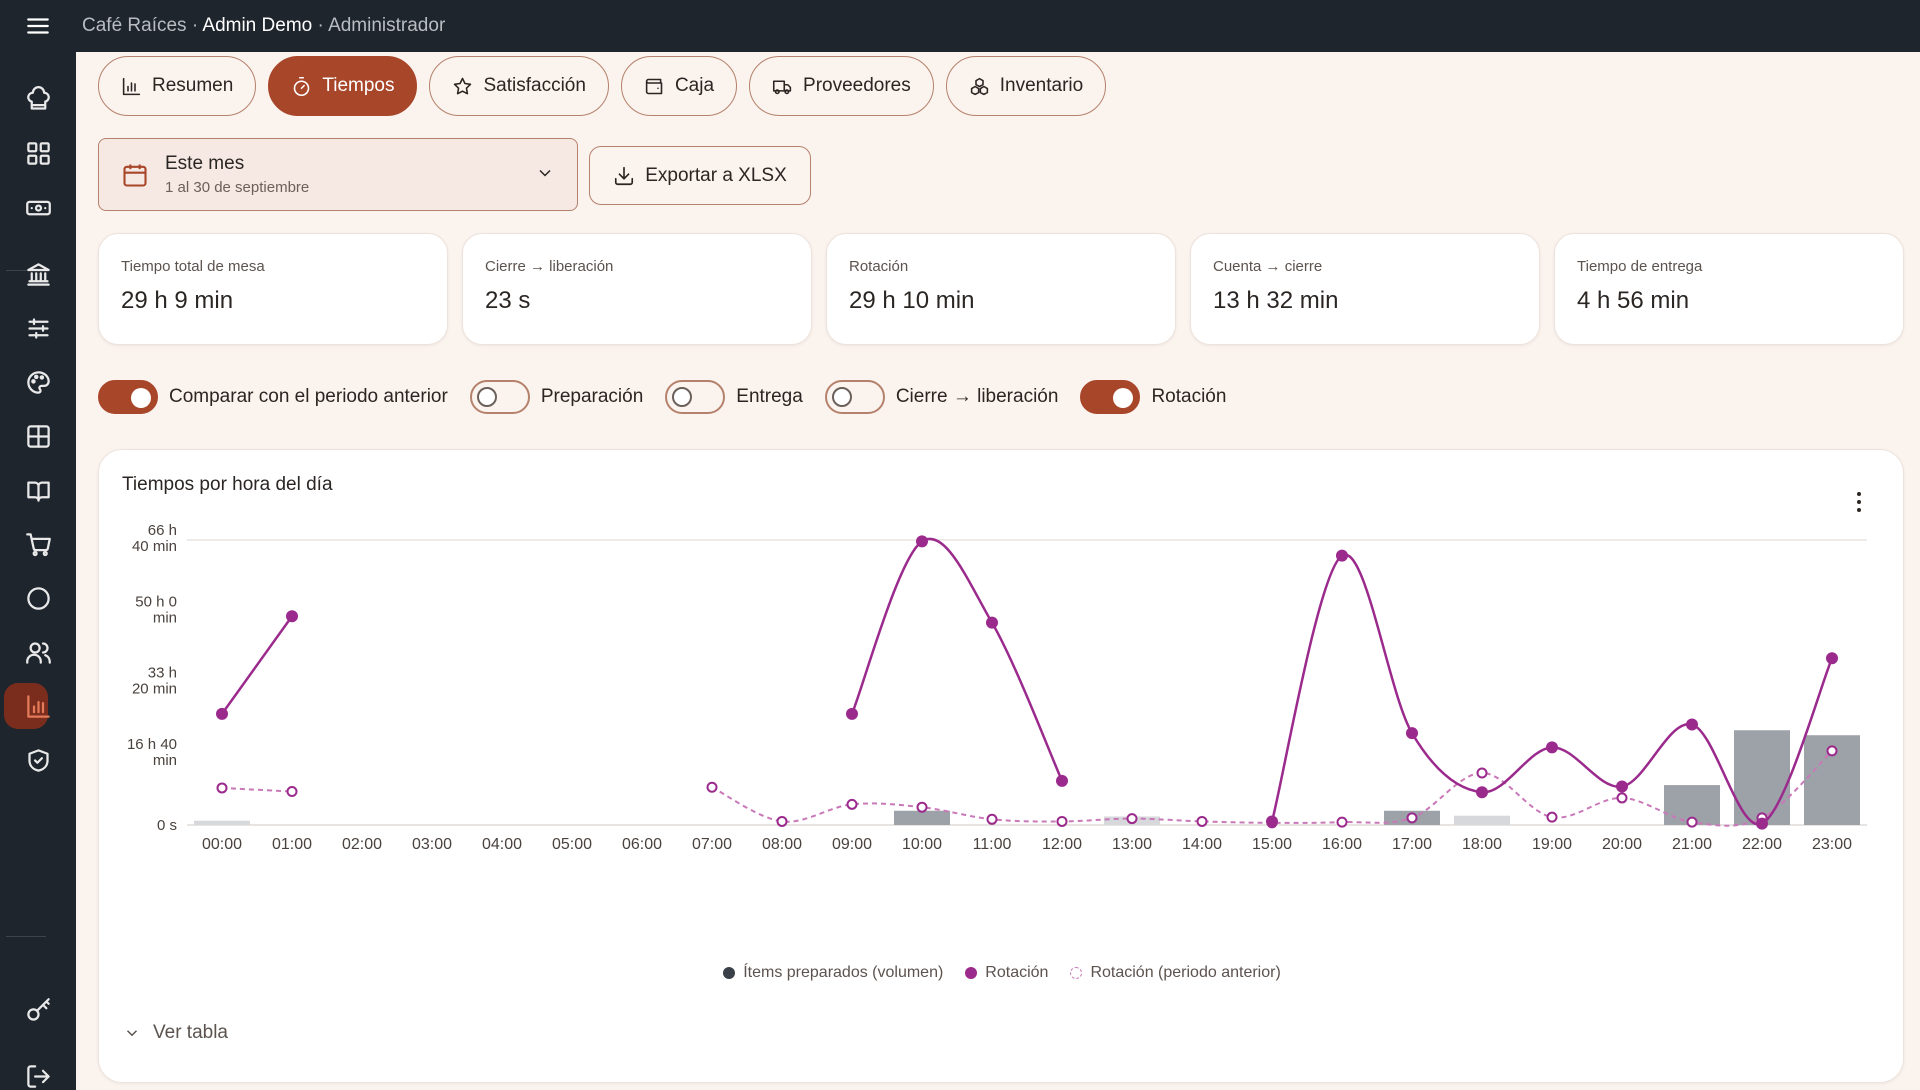 The height and width of the screenshot is (1090, 1920). I want to click on legend-item: Rotación (periodo anterior), so click(1175, 973).